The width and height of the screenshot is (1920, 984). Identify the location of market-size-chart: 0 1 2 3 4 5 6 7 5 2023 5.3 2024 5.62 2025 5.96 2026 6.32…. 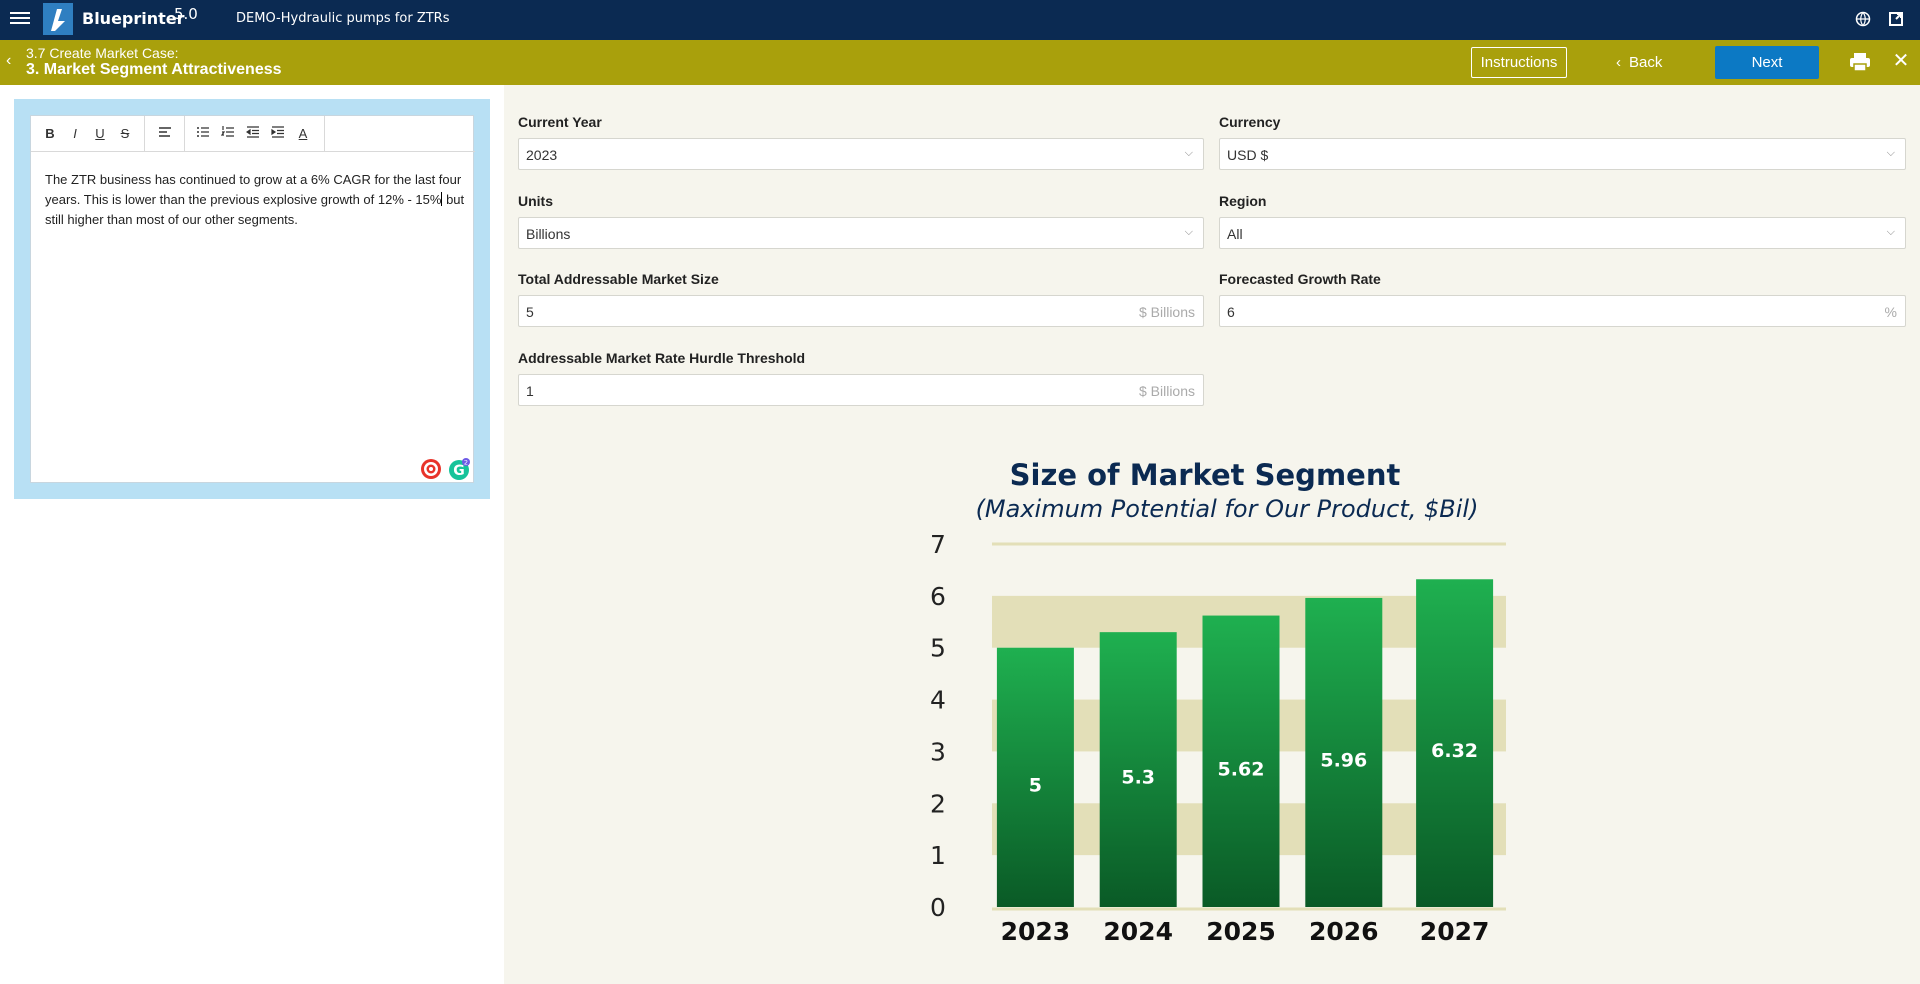
(1218, 740).